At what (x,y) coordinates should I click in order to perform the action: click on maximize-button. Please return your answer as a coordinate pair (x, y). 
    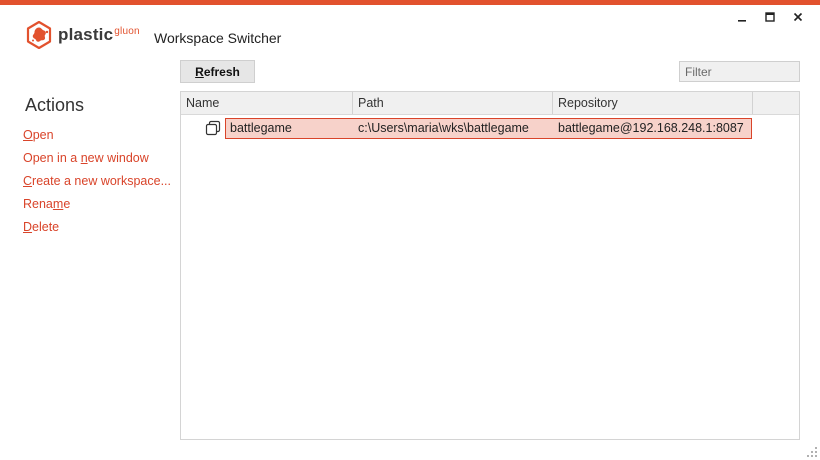
    Looking at the image, I should click on (770, 17).